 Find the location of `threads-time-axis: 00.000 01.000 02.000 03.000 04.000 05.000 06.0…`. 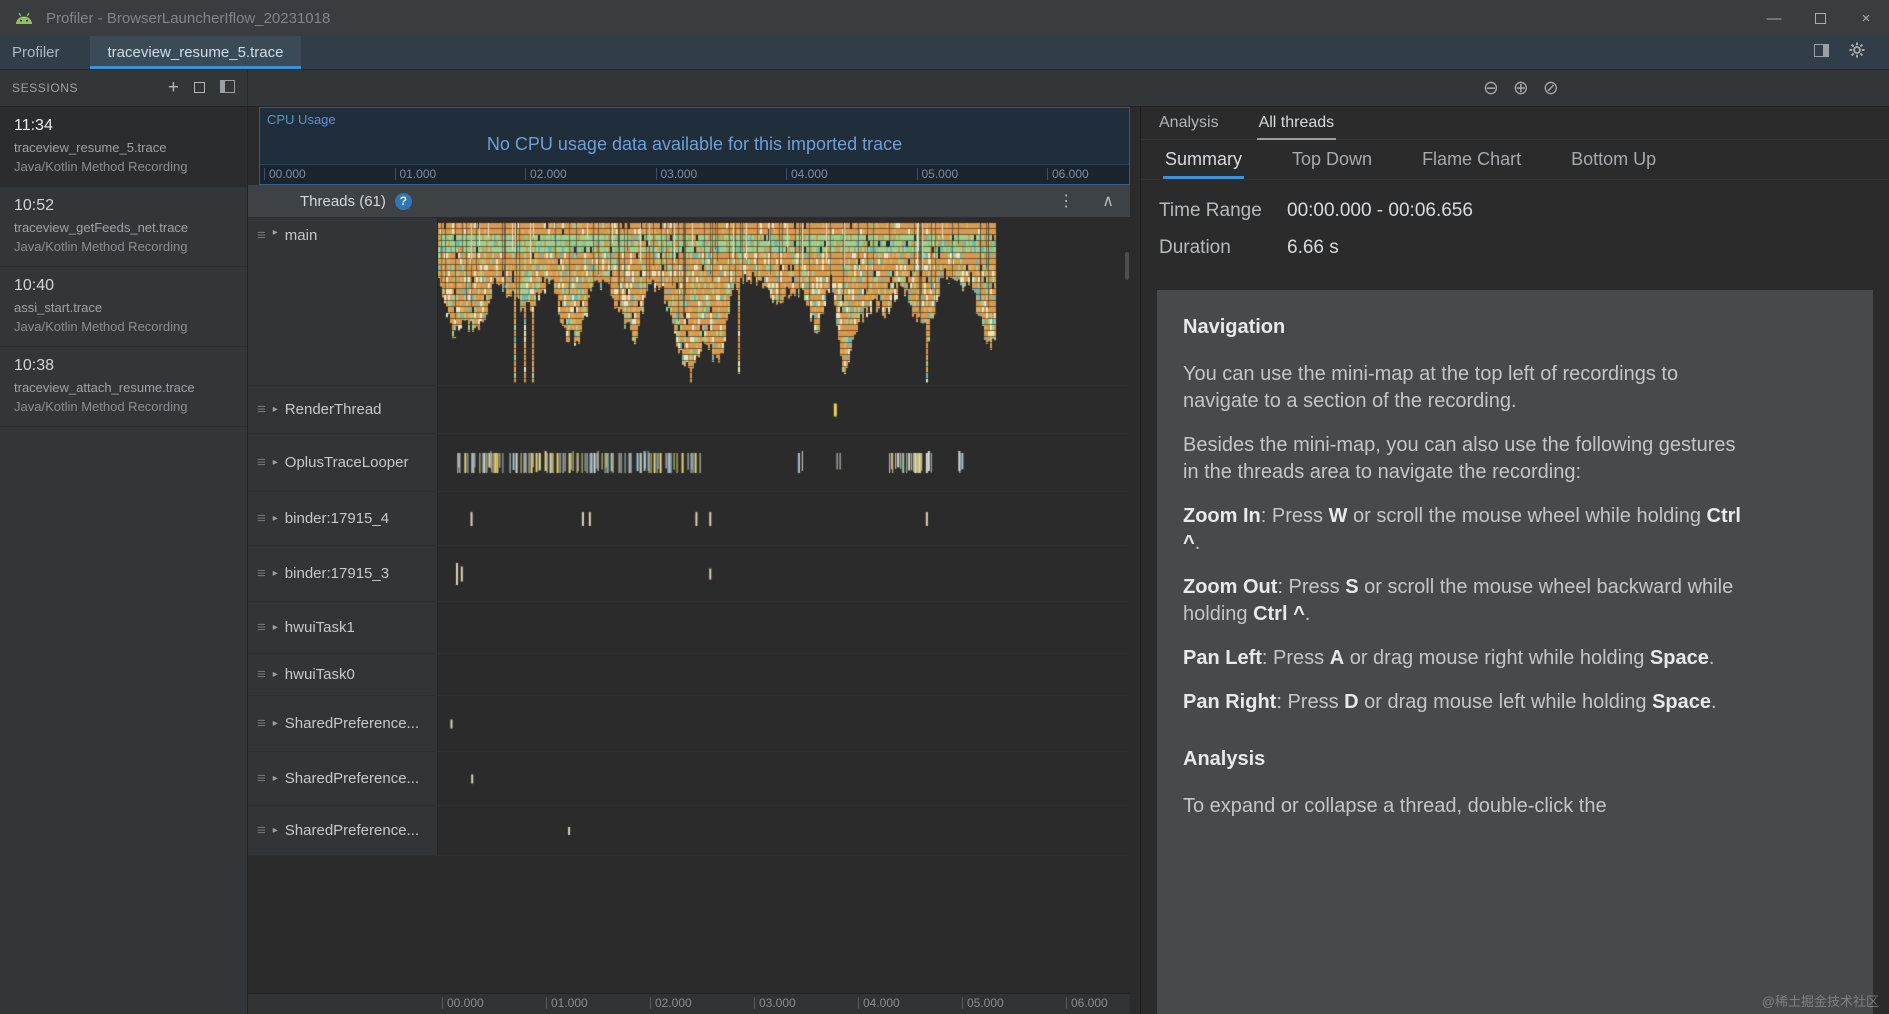

threads-time-axis: 00.000 01.000 02.000 03.000 04.000 05.000 06.0… is located at coordinates (689, 1003).